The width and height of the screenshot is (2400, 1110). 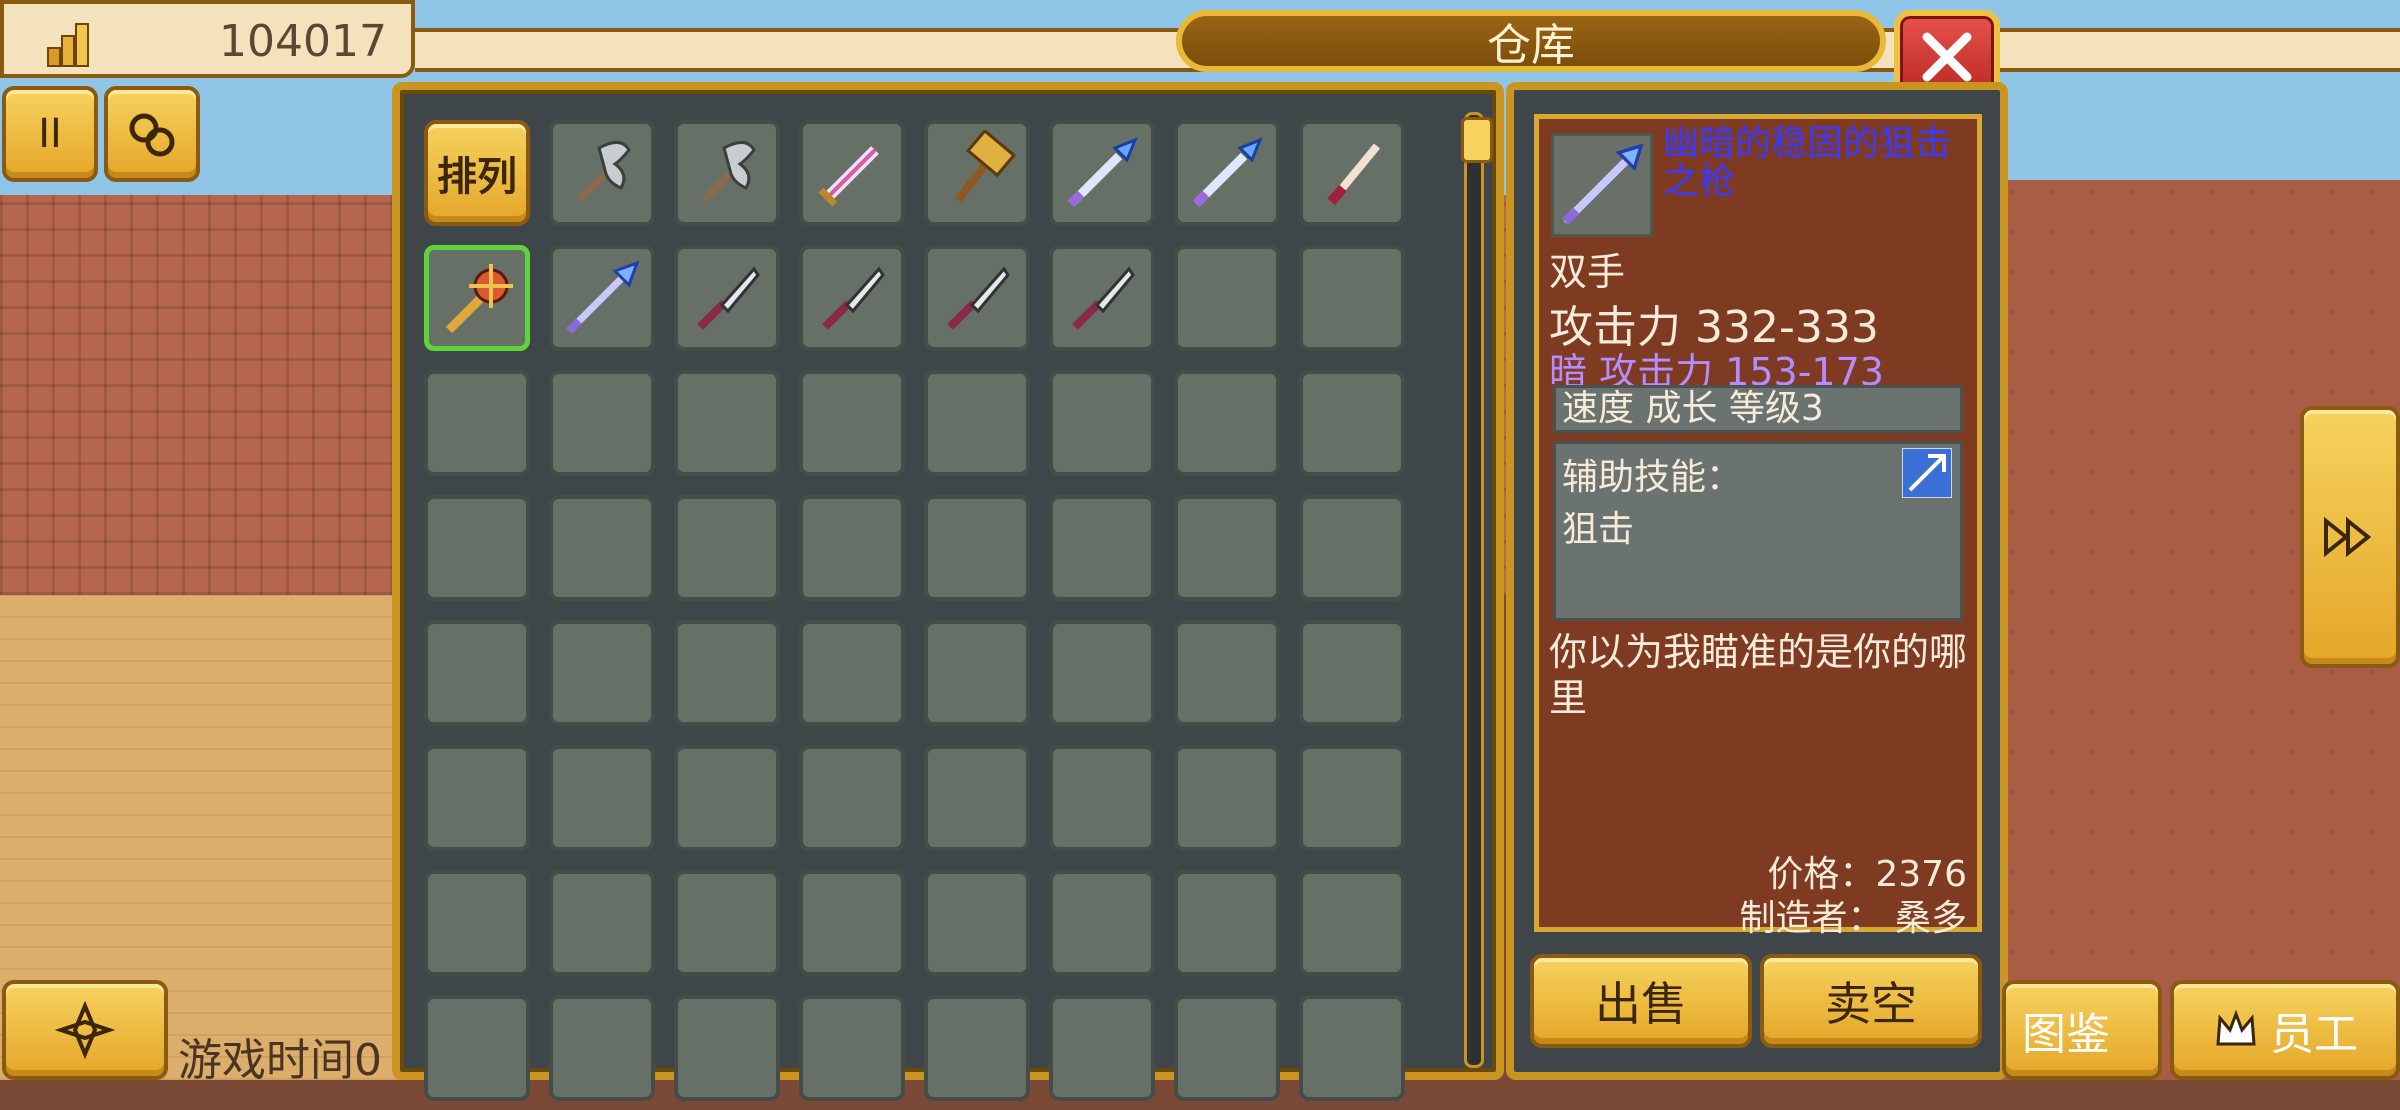 What do you see at coordinates (2066, 1034) in the screenshot?
I see `dex-label: 图鉴` at bounding box center [2066, 1034].